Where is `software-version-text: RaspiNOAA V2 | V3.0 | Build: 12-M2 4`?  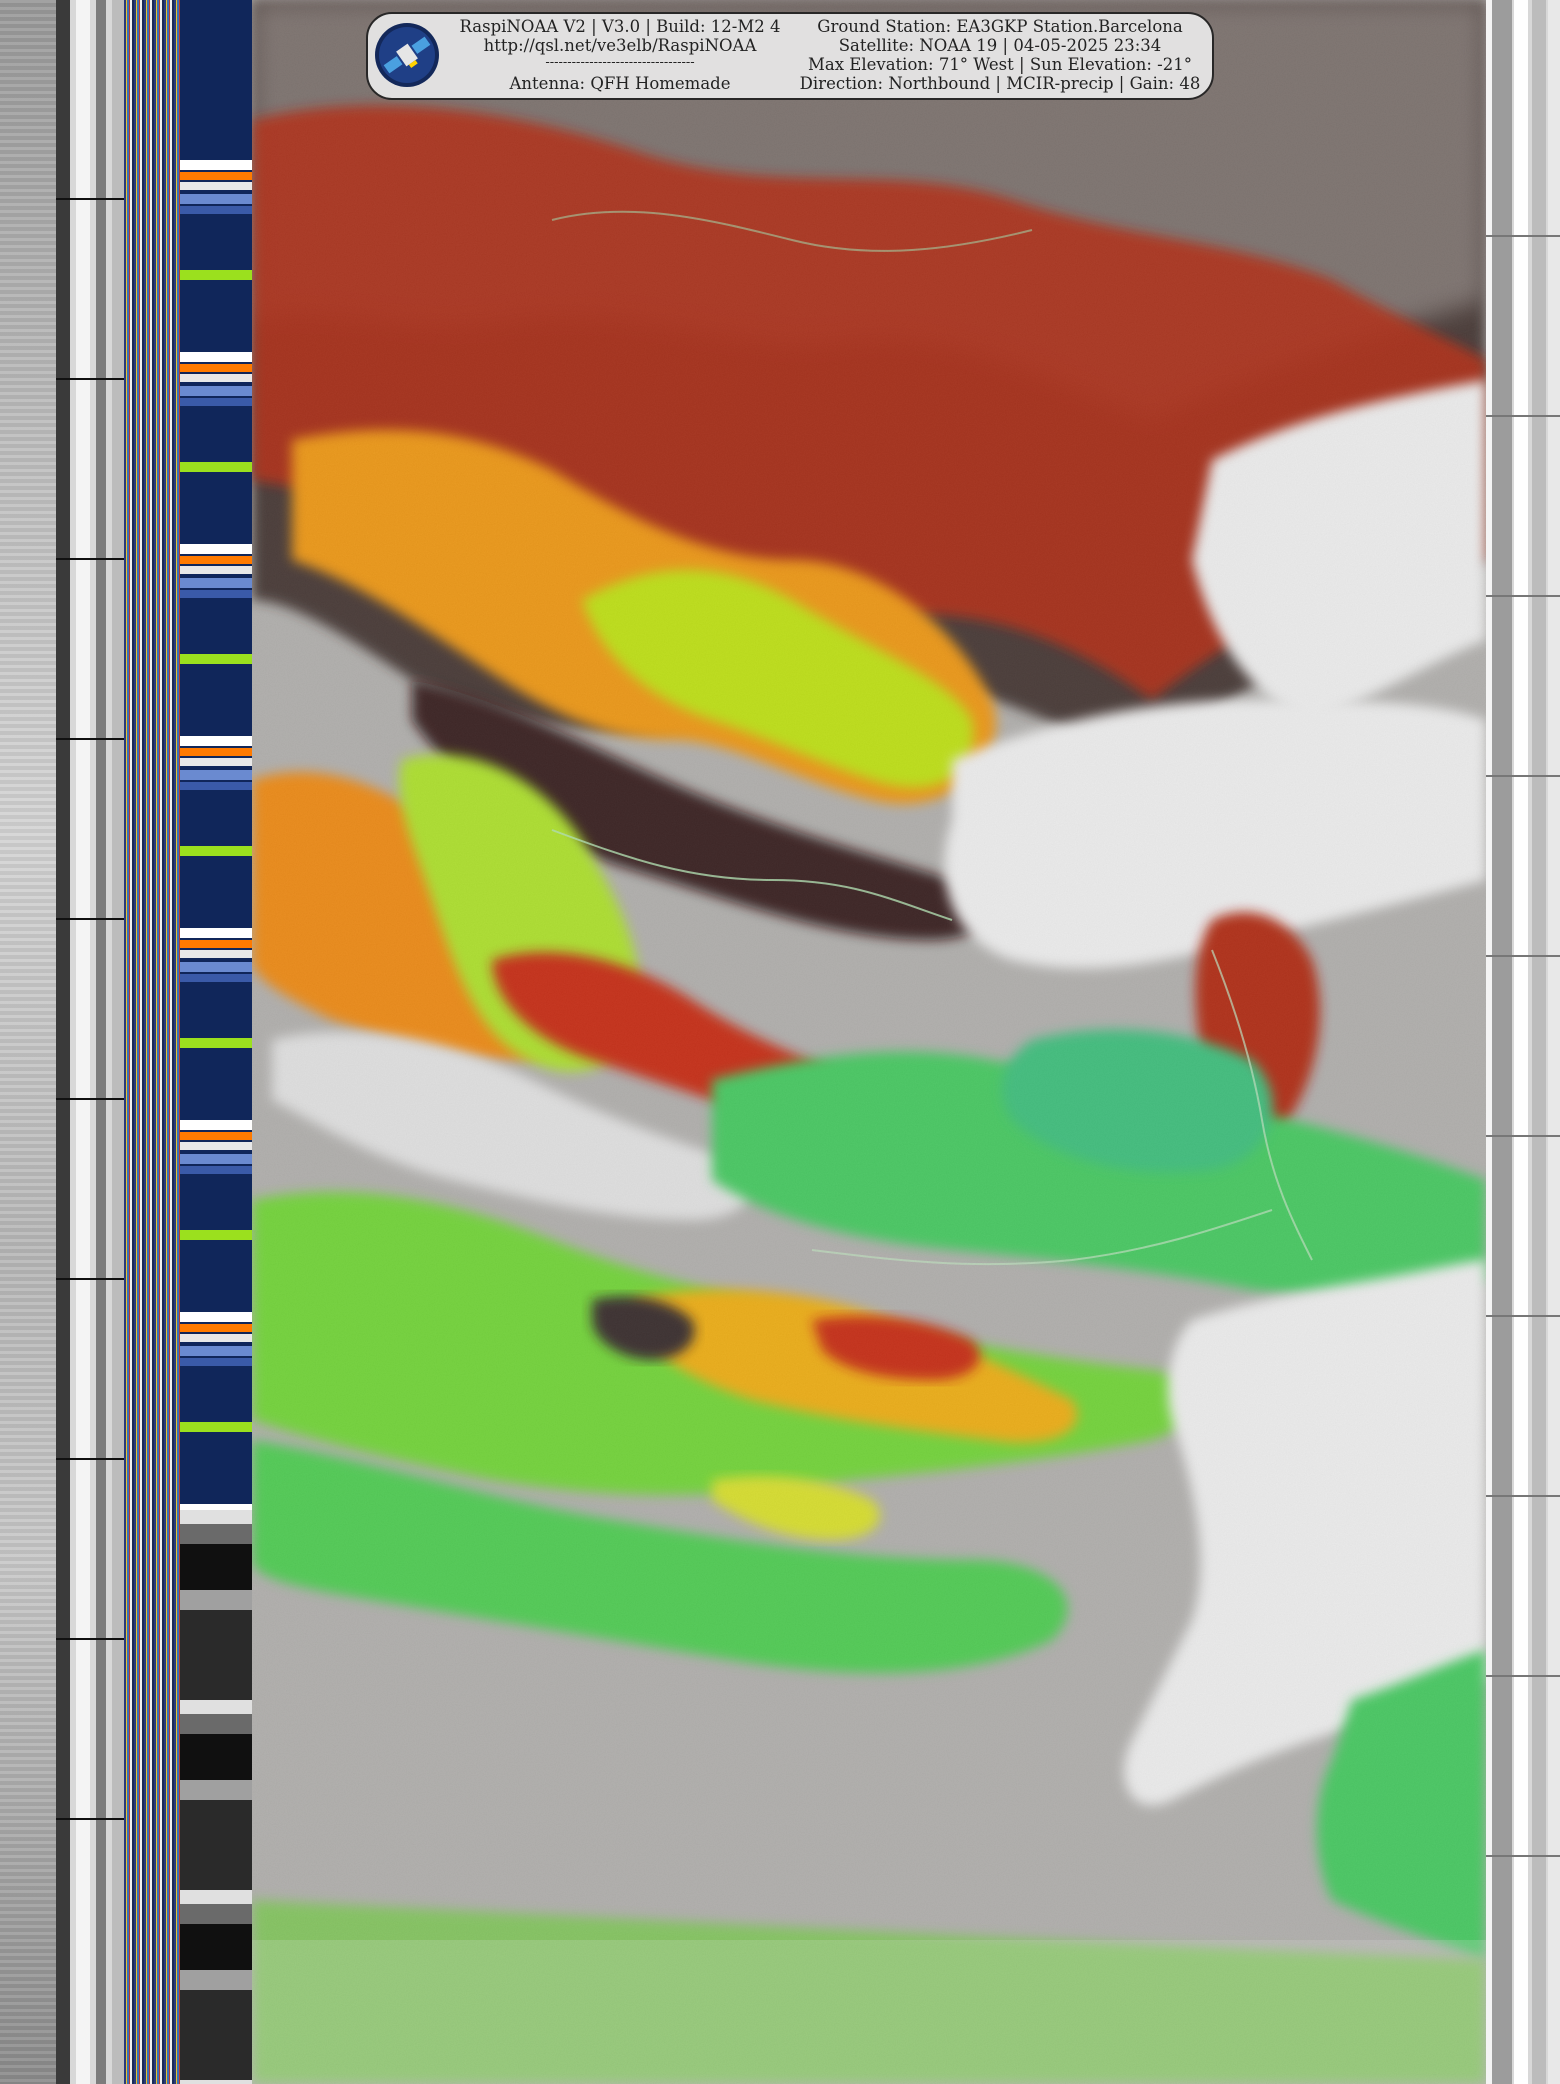 software-version-text: RaspiNOAA V2 | V3.0 | Build: 12-M2 4 is located at coordinates (620, 26).